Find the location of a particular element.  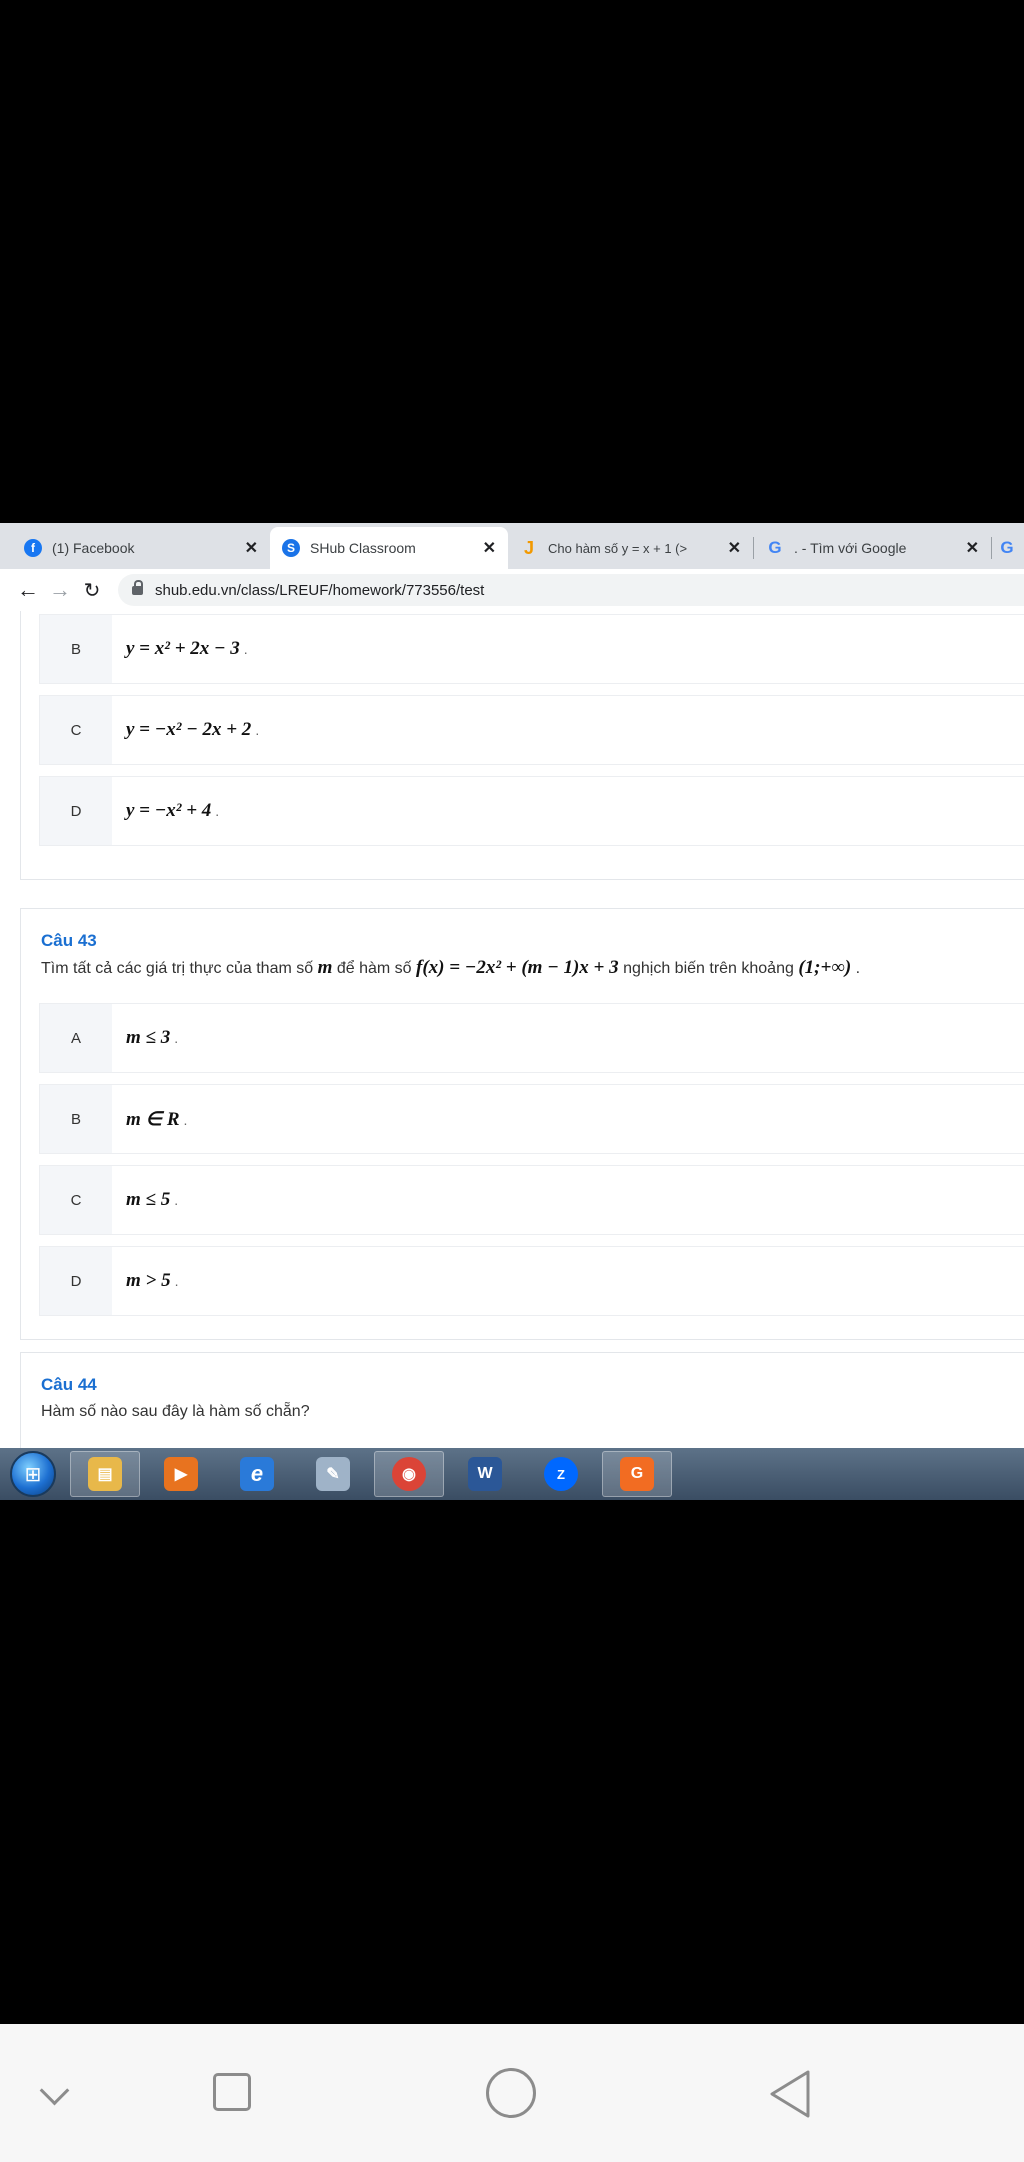

paint-icon: ✎ is located at coordinates (333, 1474).